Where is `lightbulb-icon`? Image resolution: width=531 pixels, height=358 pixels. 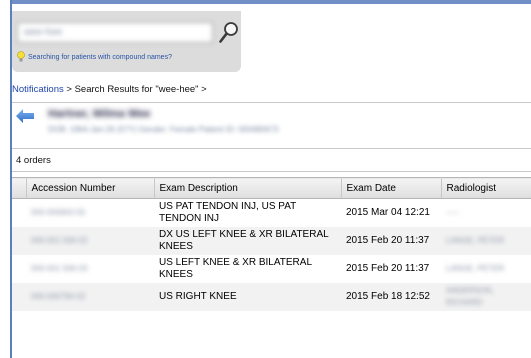
lightbulb-icon is located at coordinates (21, 56).